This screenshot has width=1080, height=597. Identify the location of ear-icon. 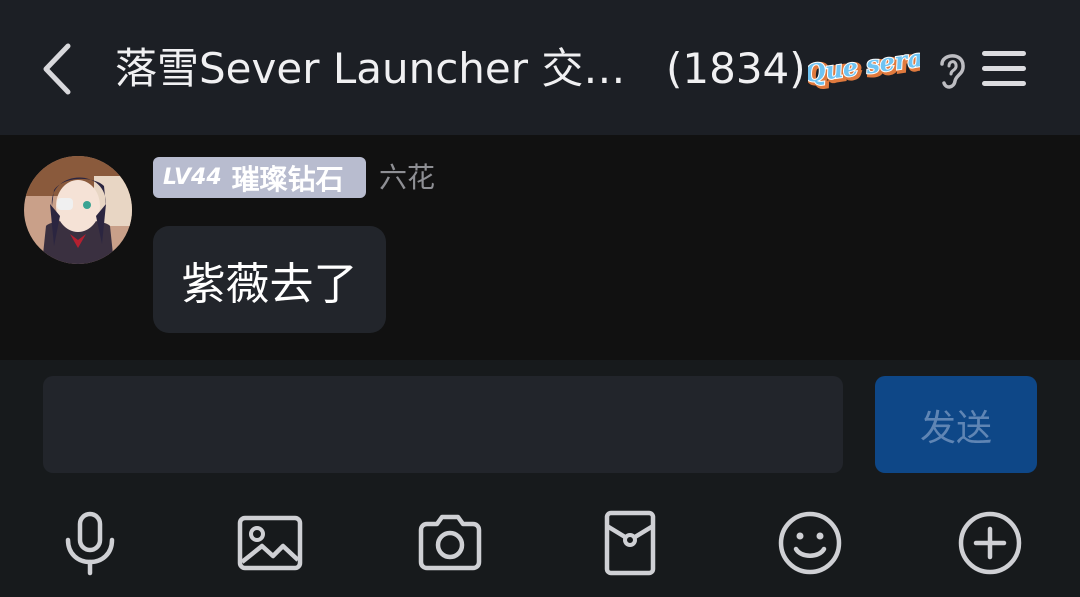
(952, 70).